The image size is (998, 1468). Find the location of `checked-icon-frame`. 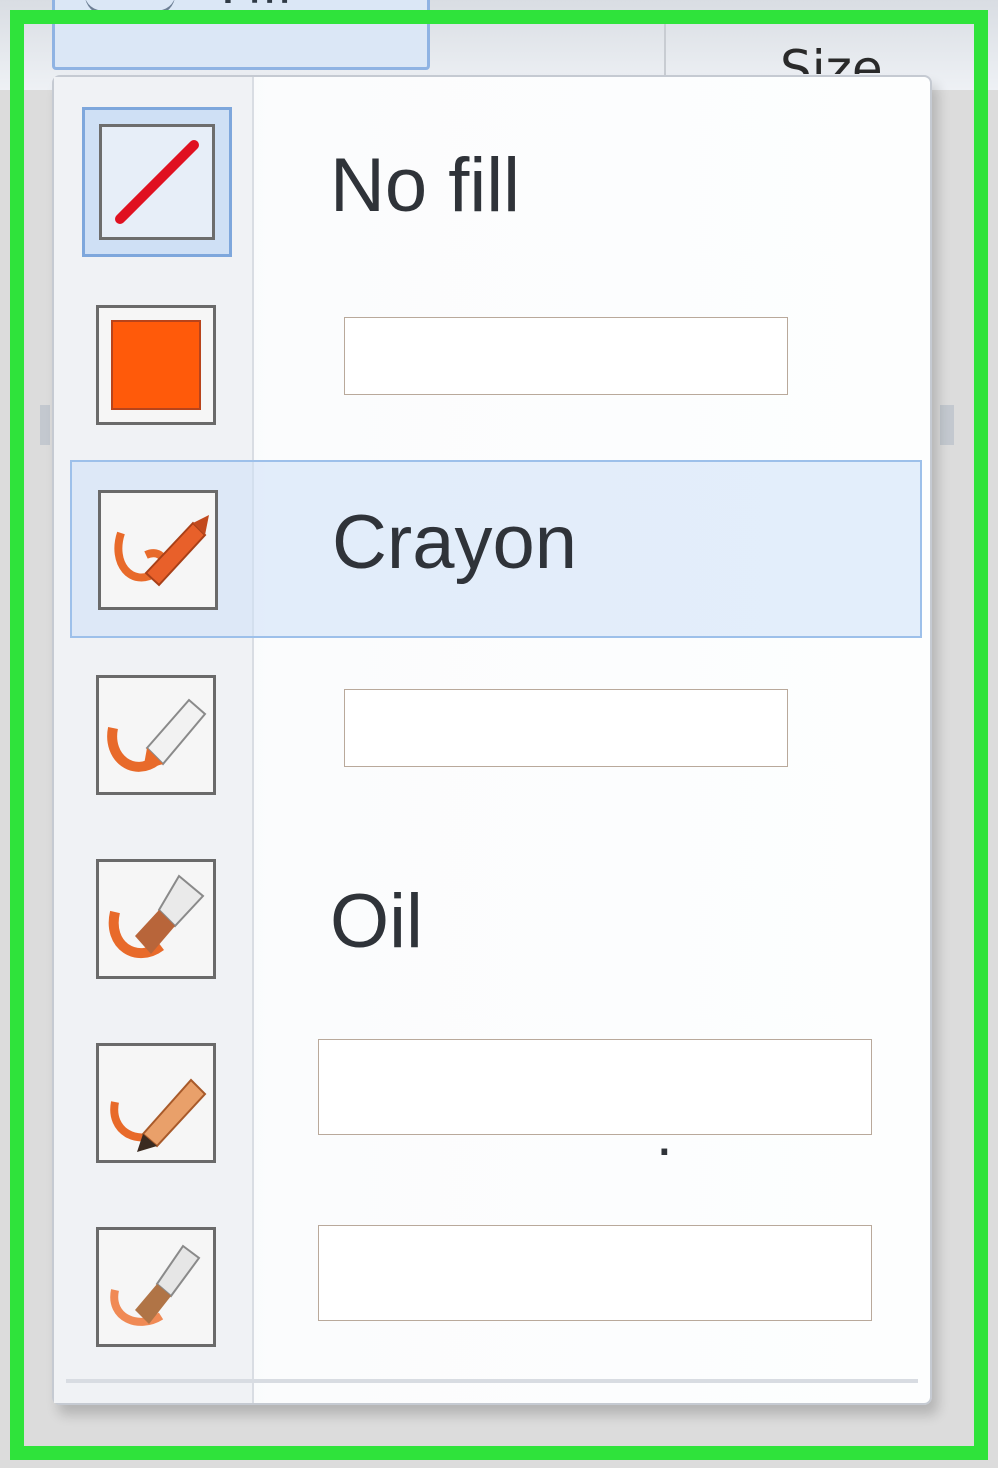

checked-icon-frame is located at coordinates (157, 182).